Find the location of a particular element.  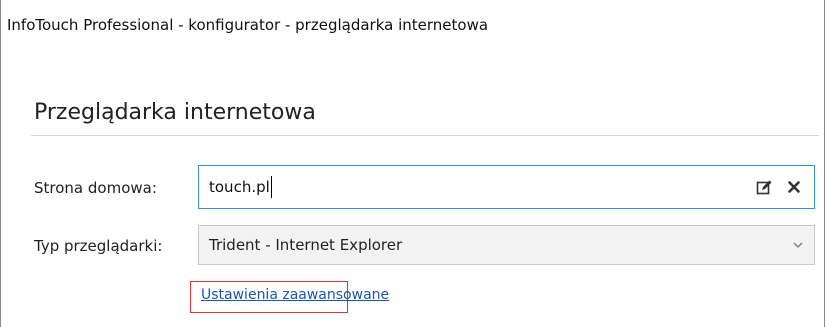

advanced-settings-link: Ustawienia zaawansowane is located at coordinates (295, 295).